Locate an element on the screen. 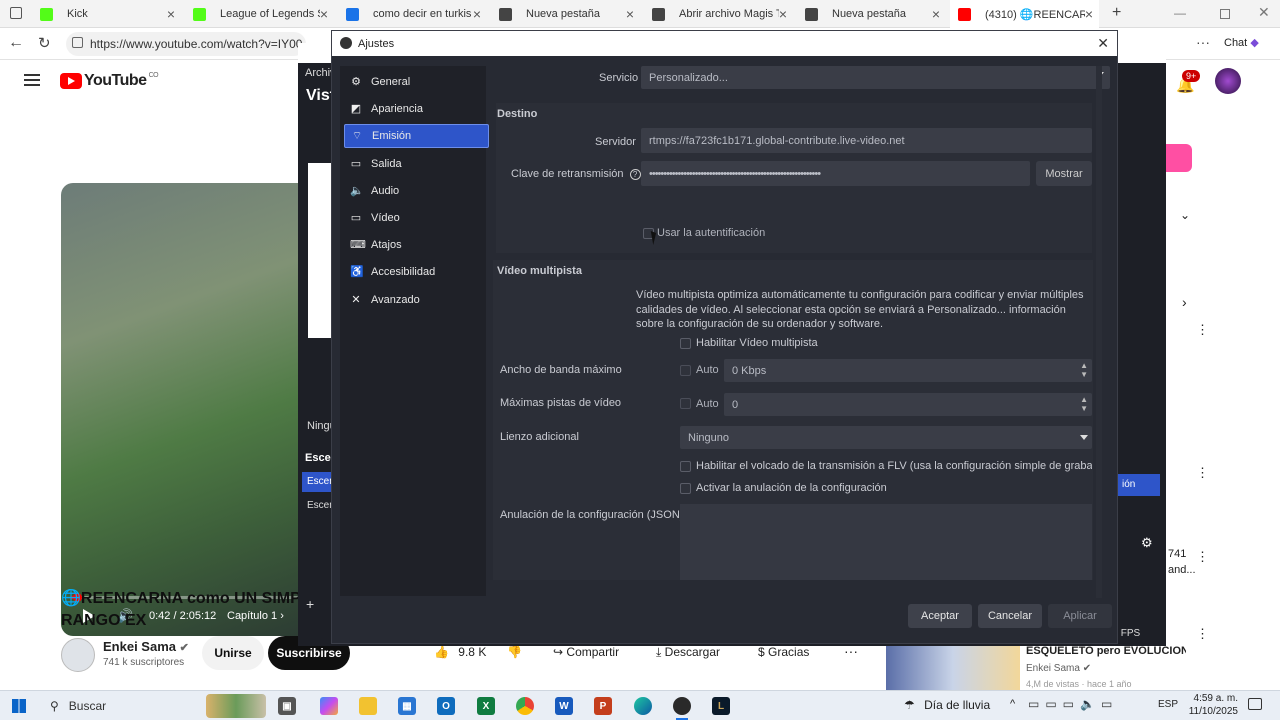  recommended-thumbnail is located at coordinates (953, 667).